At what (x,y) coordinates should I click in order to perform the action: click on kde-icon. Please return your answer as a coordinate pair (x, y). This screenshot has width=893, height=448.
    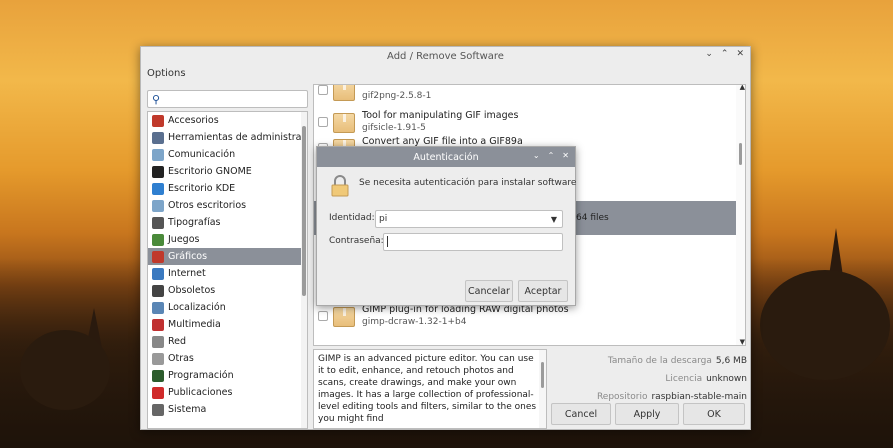
    Looking at the image, I should click on (158, 188).